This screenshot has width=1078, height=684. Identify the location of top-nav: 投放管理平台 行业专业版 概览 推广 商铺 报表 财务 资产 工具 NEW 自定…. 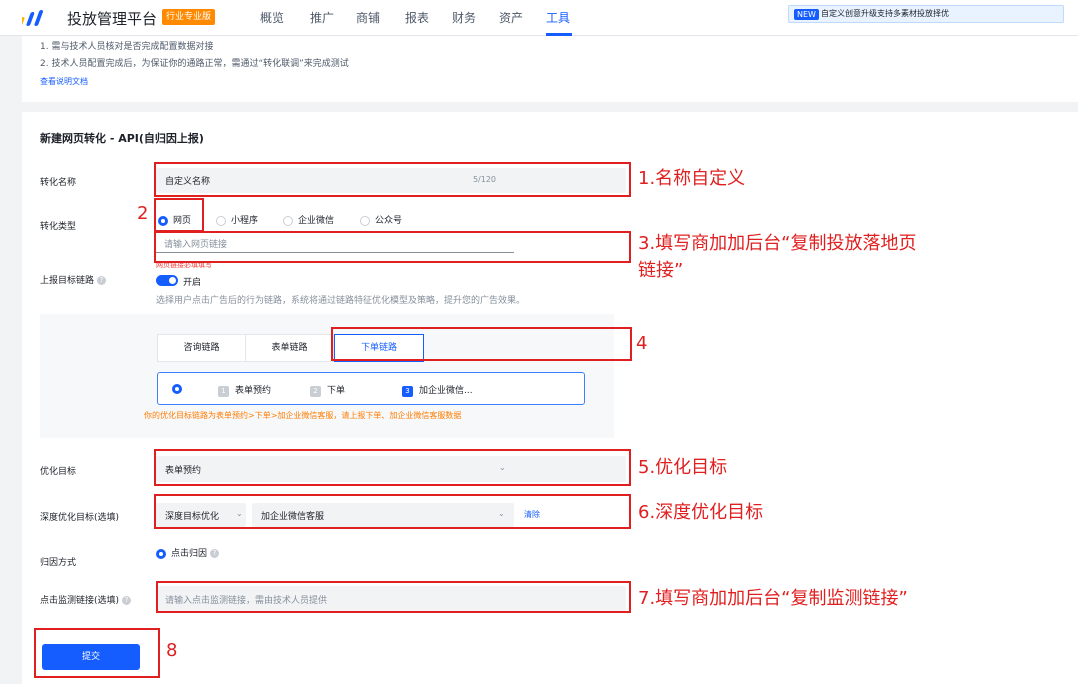
(539, 18).